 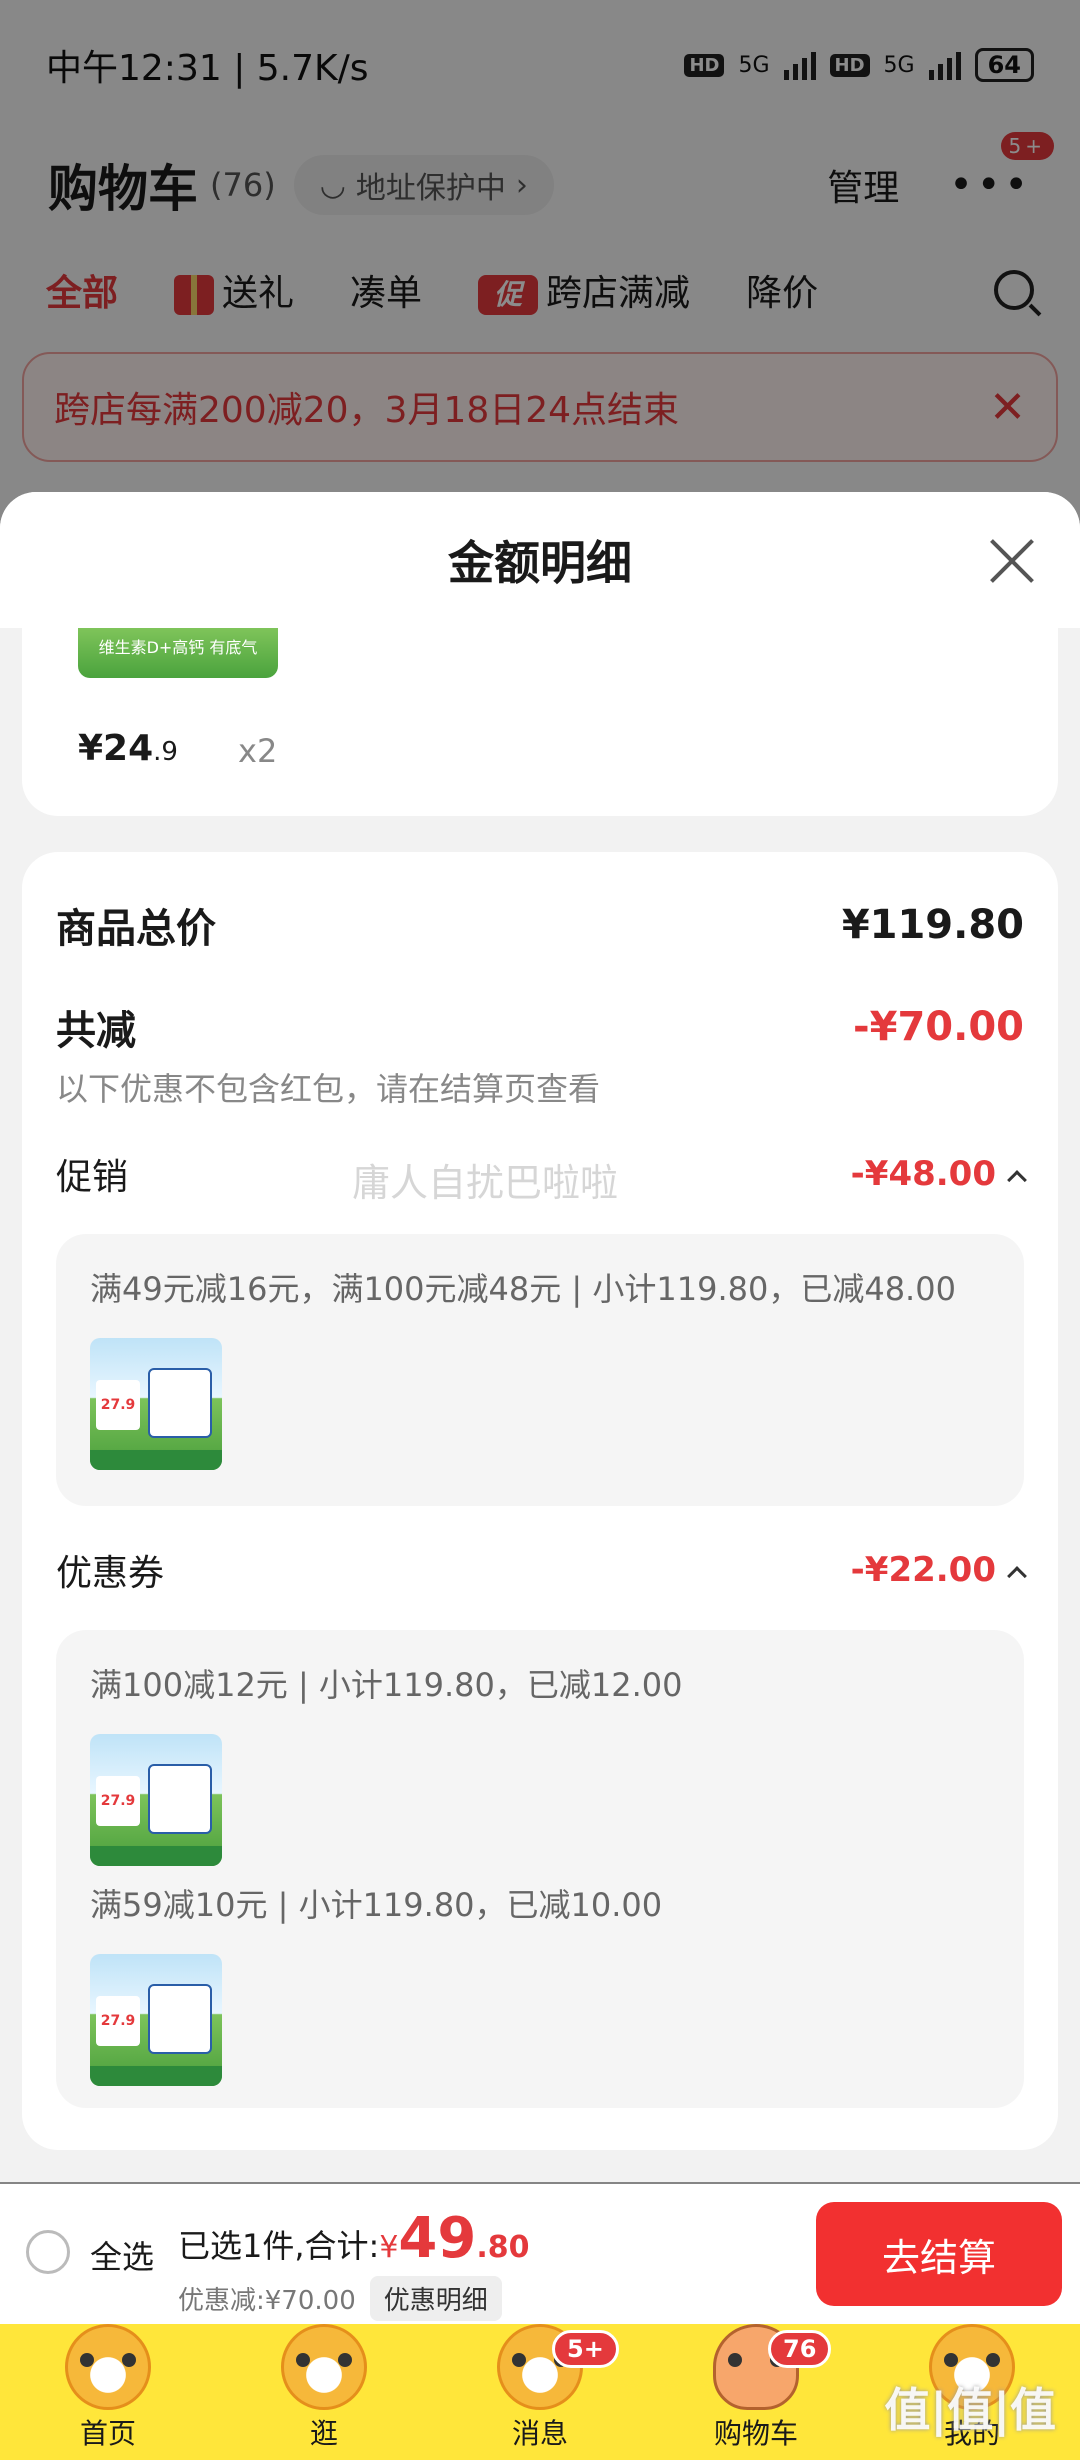 What do you see at coordinates (48, 2252) in the screenshot?
I see `select-all-checkbox` at bounding box center [48, 2252].